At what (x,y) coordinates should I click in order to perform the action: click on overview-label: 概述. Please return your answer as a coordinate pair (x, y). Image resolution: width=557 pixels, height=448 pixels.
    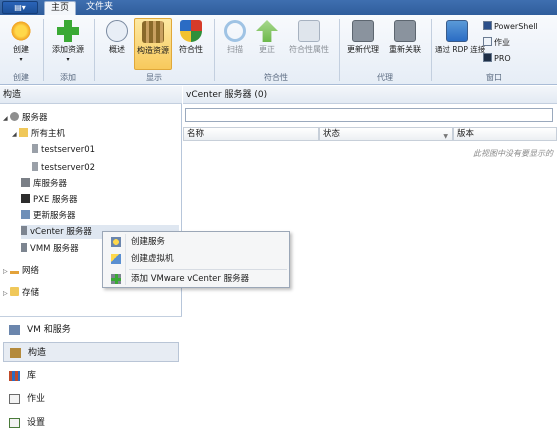
    Looking at the image, I should click on (117, 49).